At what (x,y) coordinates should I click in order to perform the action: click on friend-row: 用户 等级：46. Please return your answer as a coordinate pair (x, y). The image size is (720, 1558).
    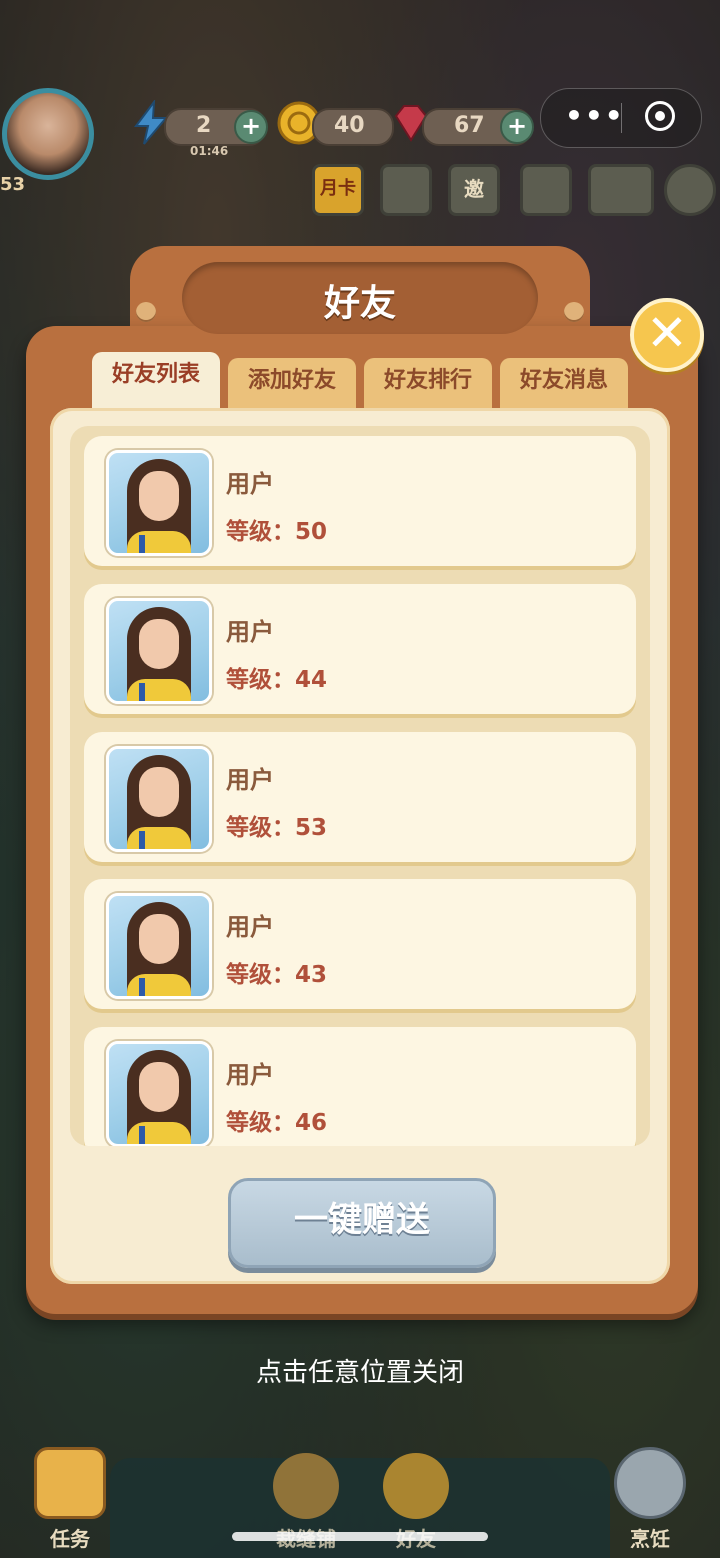
    Looking at the image, I should click on (360, 1086).